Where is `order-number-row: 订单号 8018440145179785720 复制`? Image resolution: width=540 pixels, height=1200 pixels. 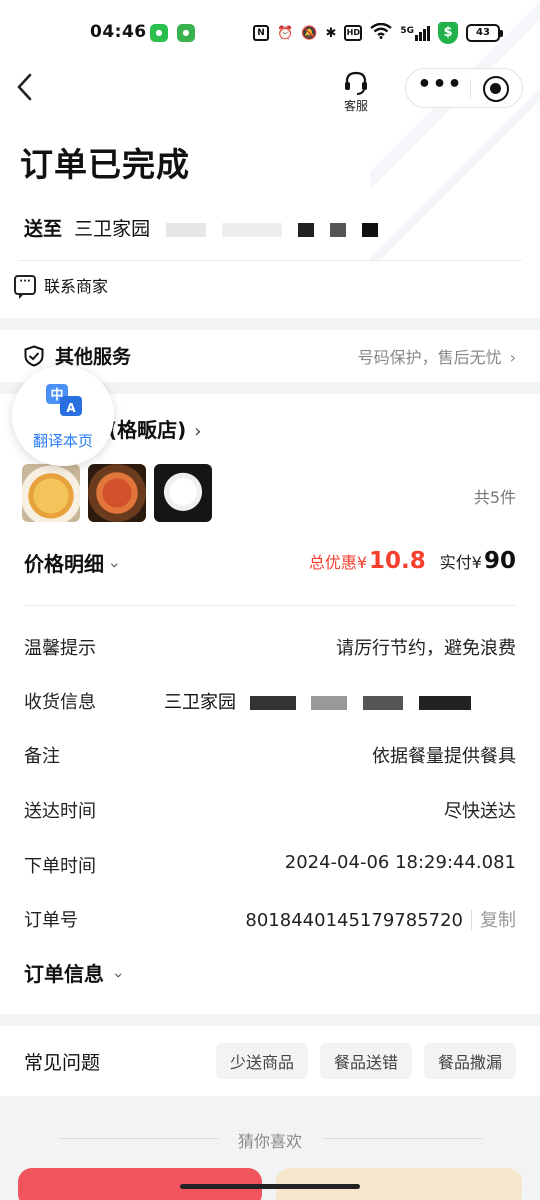 order-number-row: 订单号 8018440145179785720 复制 is located at coordinates (270, 921).